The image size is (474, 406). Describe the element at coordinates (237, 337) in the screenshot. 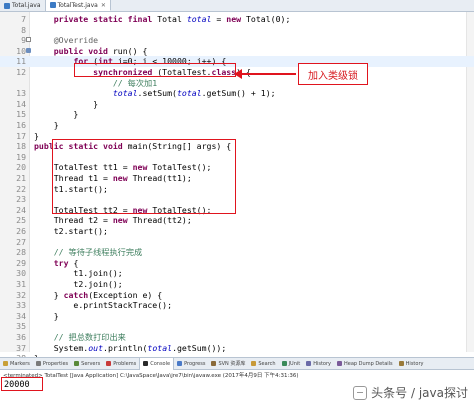

I see `code-line: 36 // 把总数打印出来` at that location.